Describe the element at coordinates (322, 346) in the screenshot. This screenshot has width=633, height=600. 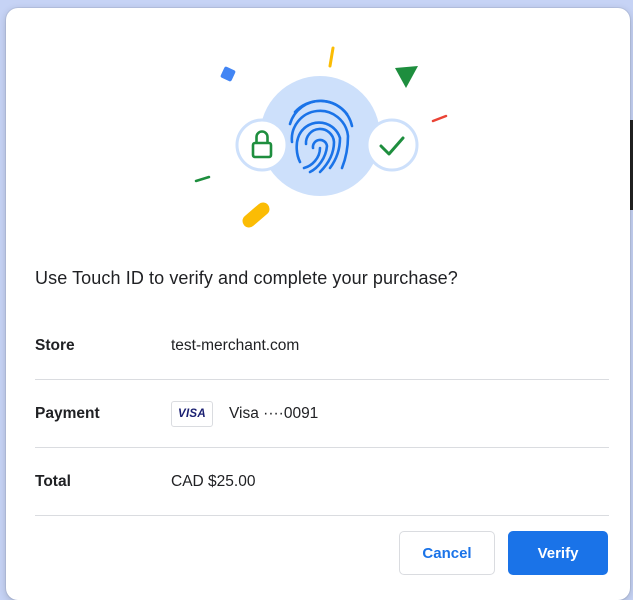
I see `store-row: Store test-merchant.com` at that location.